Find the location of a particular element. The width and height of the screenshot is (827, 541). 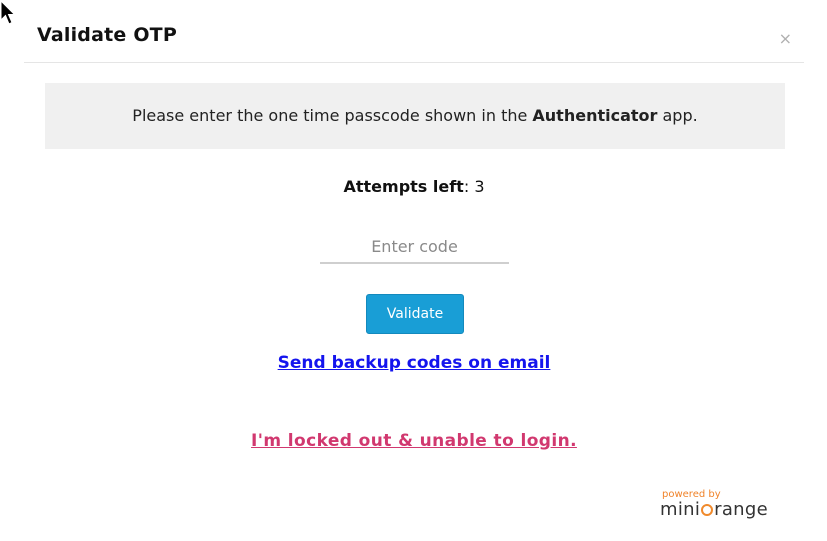

send-backup-codes-link: Send backup codes on email is located at coordinates (414, 363).